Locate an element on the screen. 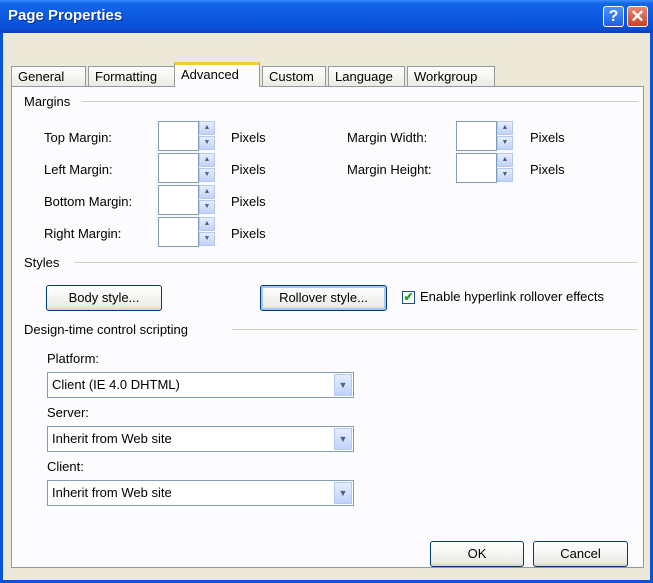 This screenshot has height=583, width=653. tab-advanced: Advanced is located at coordinates (217, 74).